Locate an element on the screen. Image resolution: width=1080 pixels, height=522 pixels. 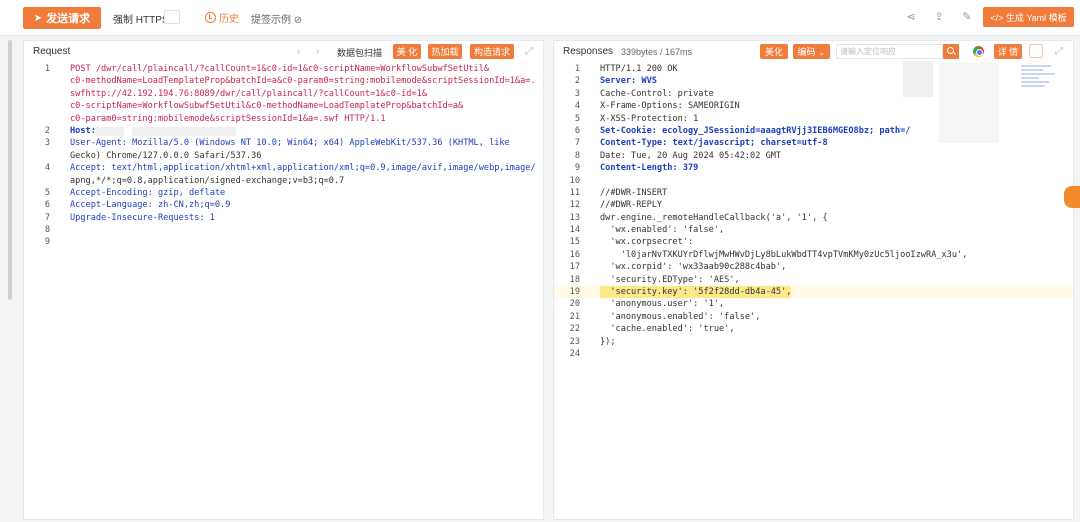
code-line: 'cache.enabled': 'true', is located at coordinates (667, 329).